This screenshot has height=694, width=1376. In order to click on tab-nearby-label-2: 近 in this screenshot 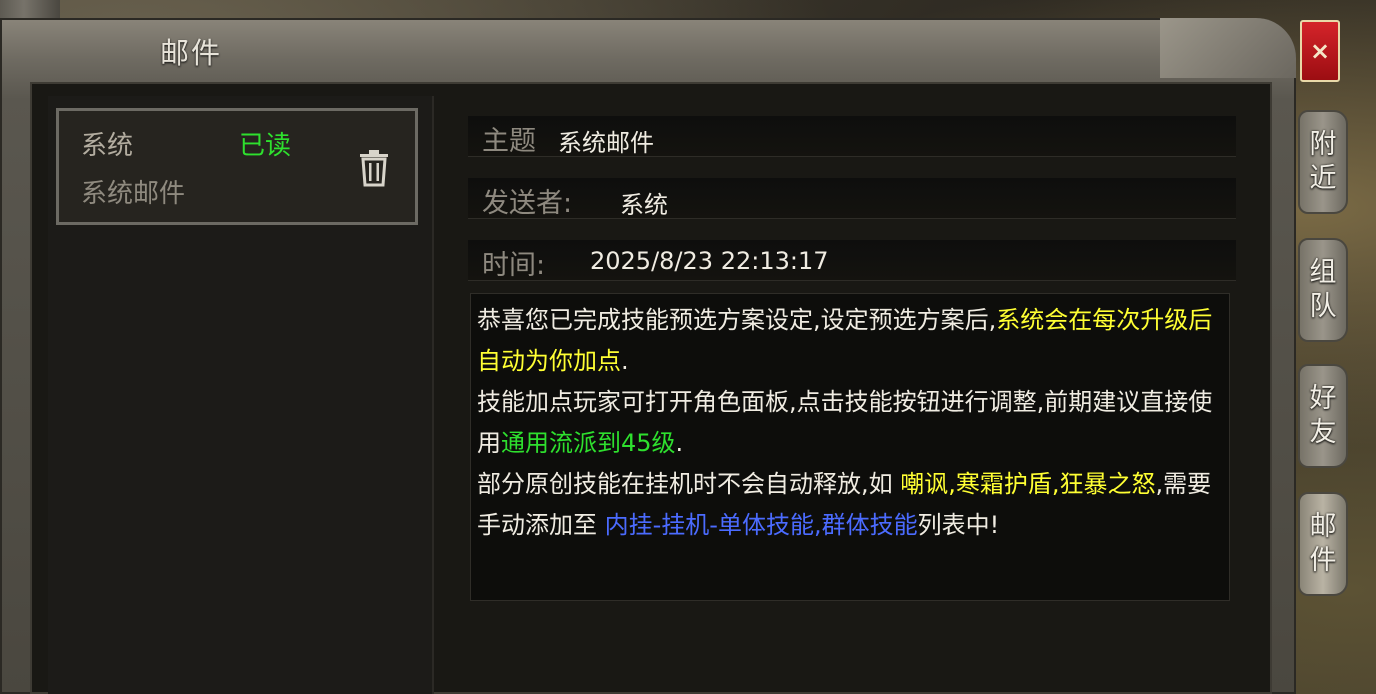, I will do `click(1323, 178)`.